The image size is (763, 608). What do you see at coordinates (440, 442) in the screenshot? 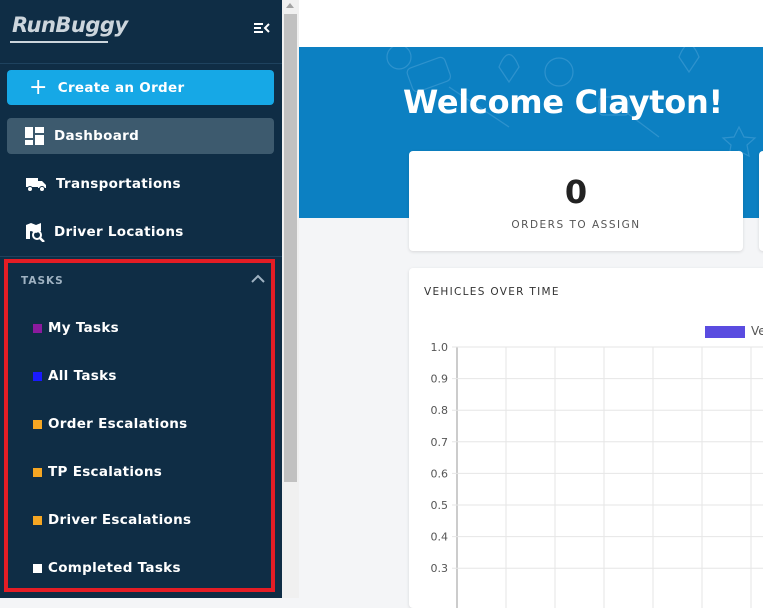
I see `y-tick-label: 0.7` at bounding box center [440, 442].